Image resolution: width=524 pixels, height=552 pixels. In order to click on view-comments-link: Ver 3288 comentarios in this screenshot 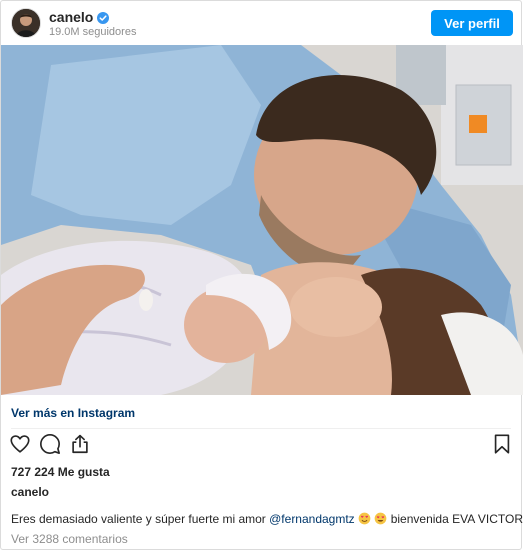, I will do `click(69, 539)`.